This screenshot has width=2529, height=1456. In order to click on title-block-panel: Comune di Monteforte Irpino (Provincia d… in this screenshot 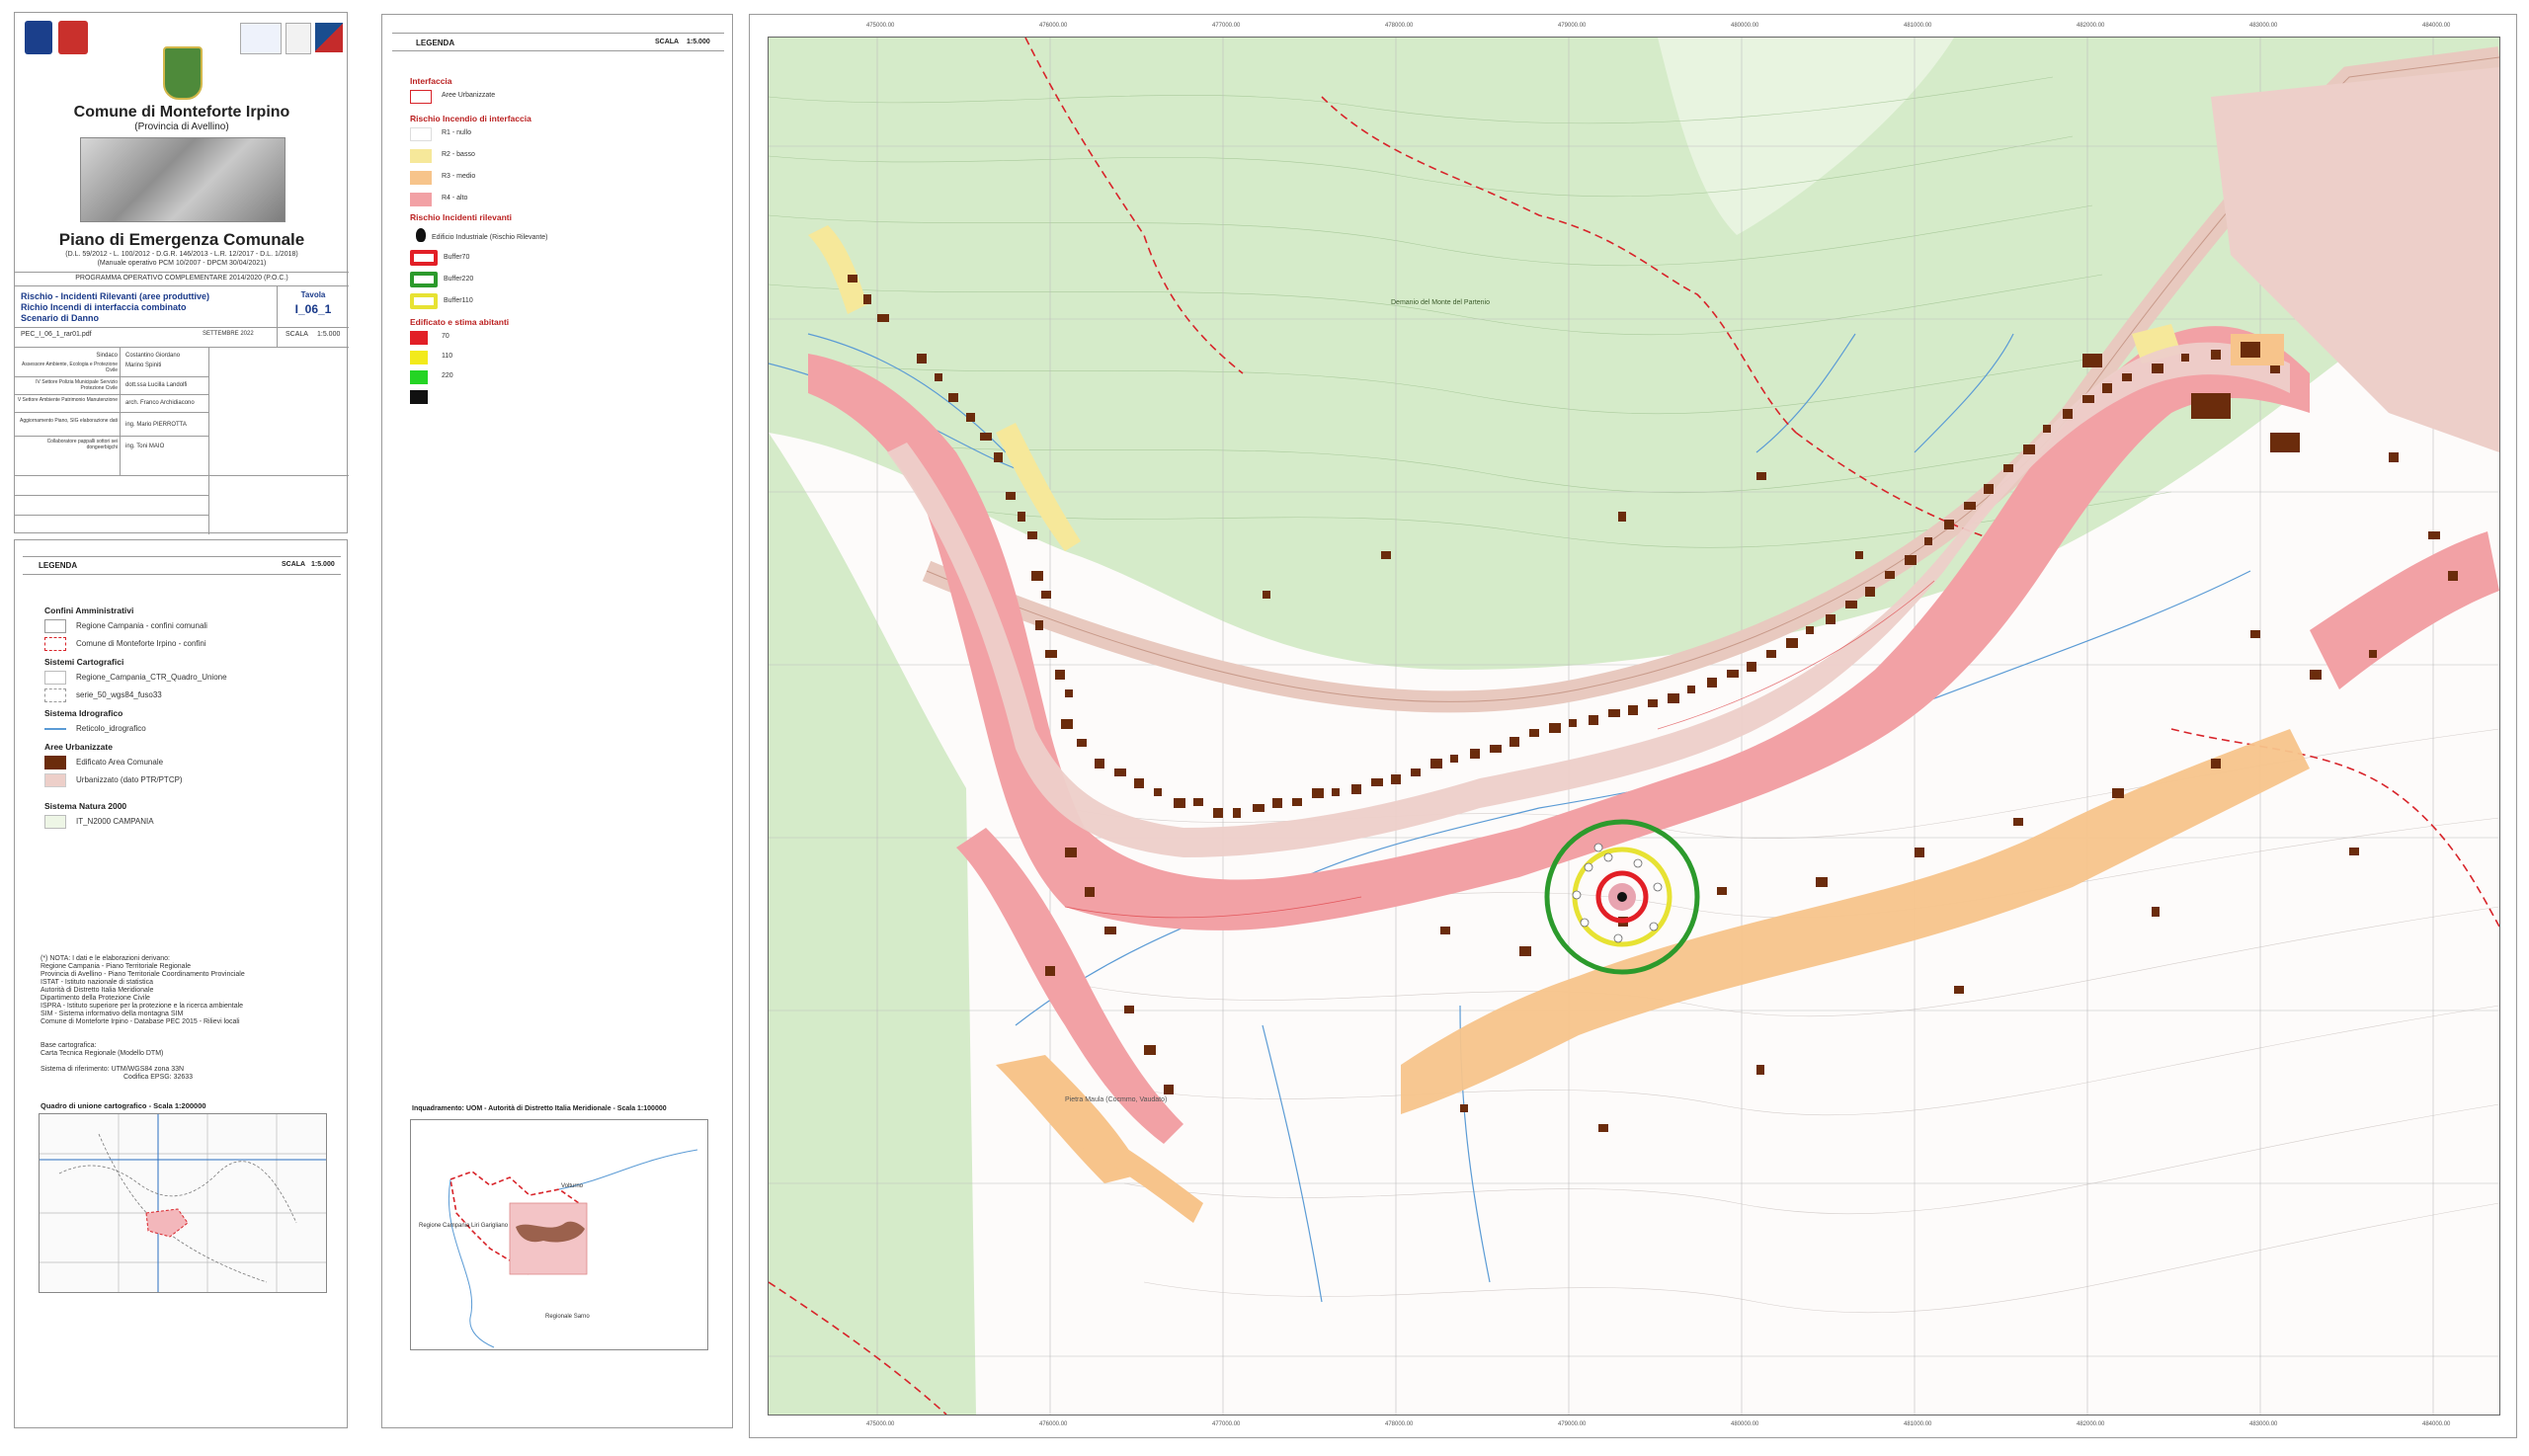, I will do `click(181, 273)`.